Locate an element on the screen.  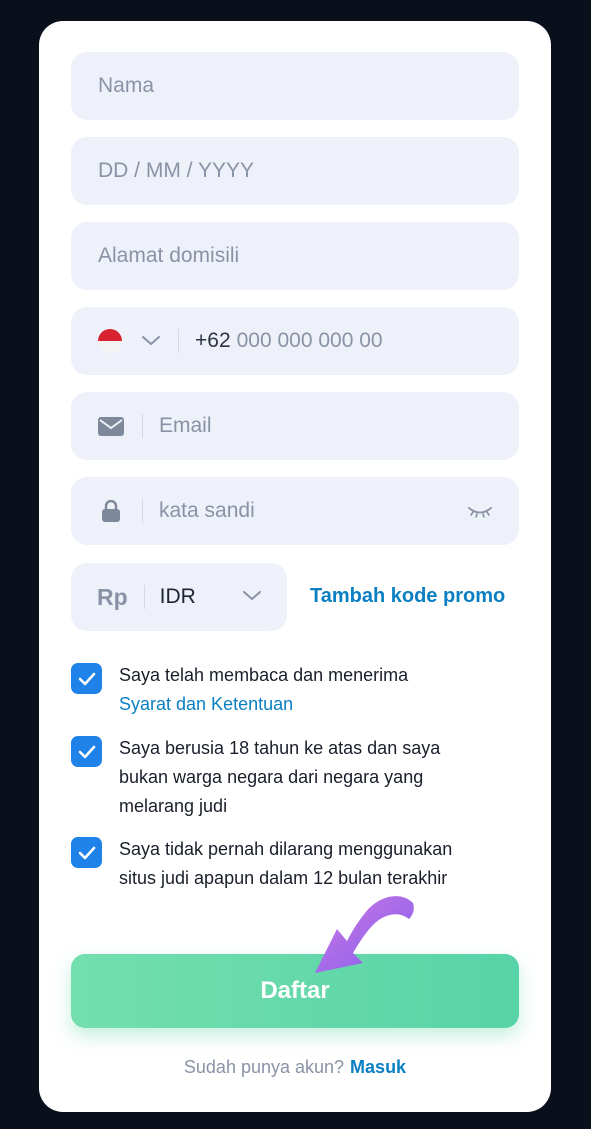
terms-link: Syarat dan Ketentuan is located at coordinates (294, 704).